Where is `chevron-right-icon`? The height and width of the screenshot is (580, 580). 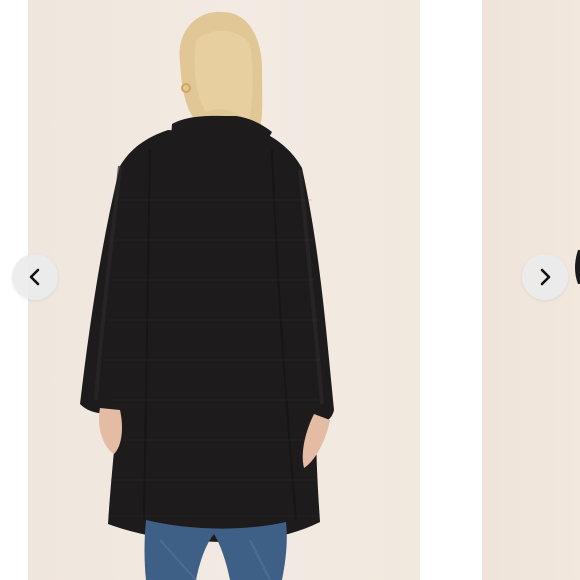
chevron-right-icon is located at coordinates (545, 277).